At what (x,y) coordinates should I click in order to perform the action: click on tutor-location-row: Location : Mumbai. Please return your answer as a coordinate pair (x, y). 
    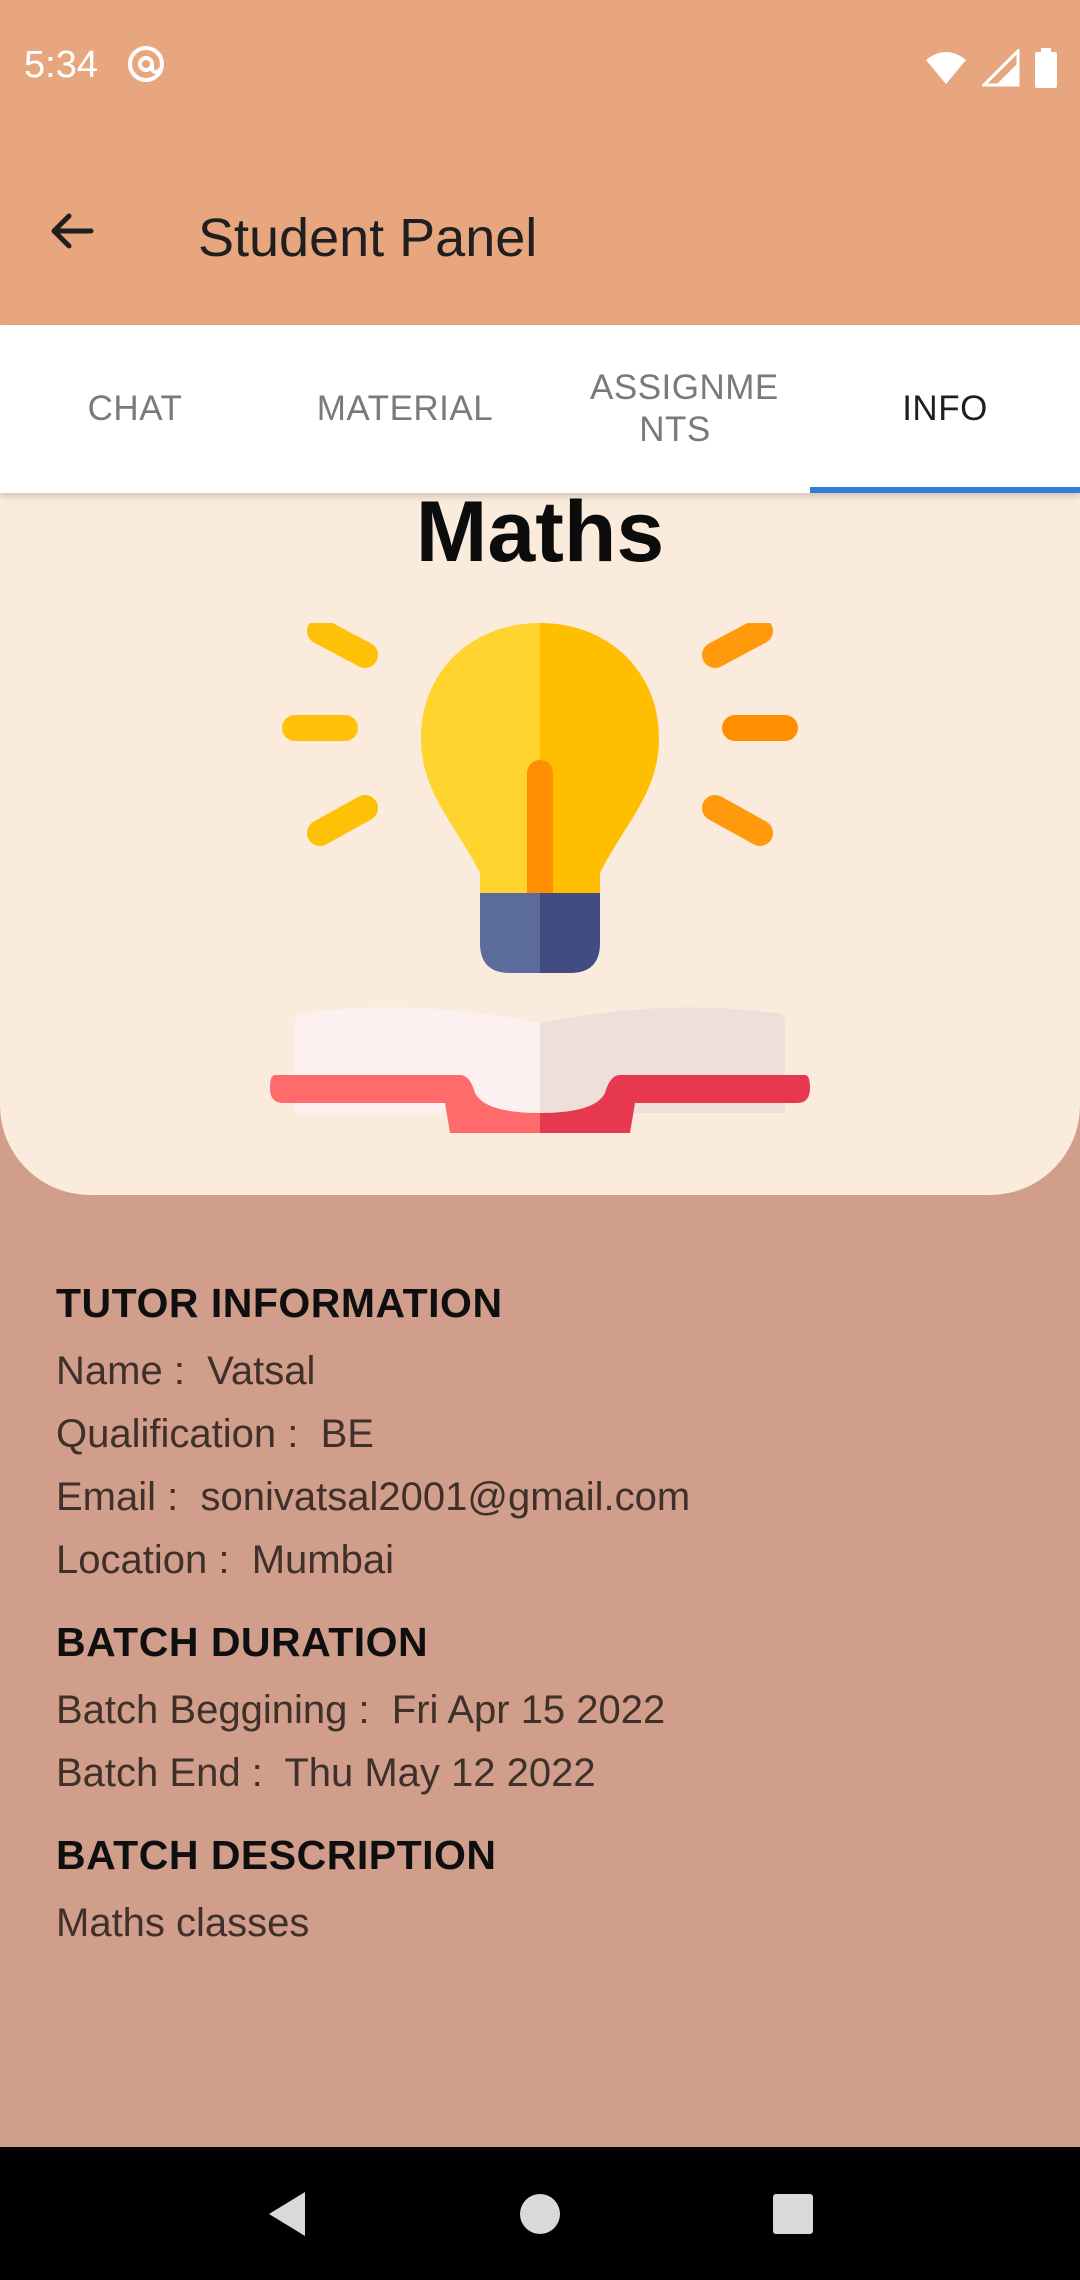
    Looking at the image, I should click on (546, 1560).